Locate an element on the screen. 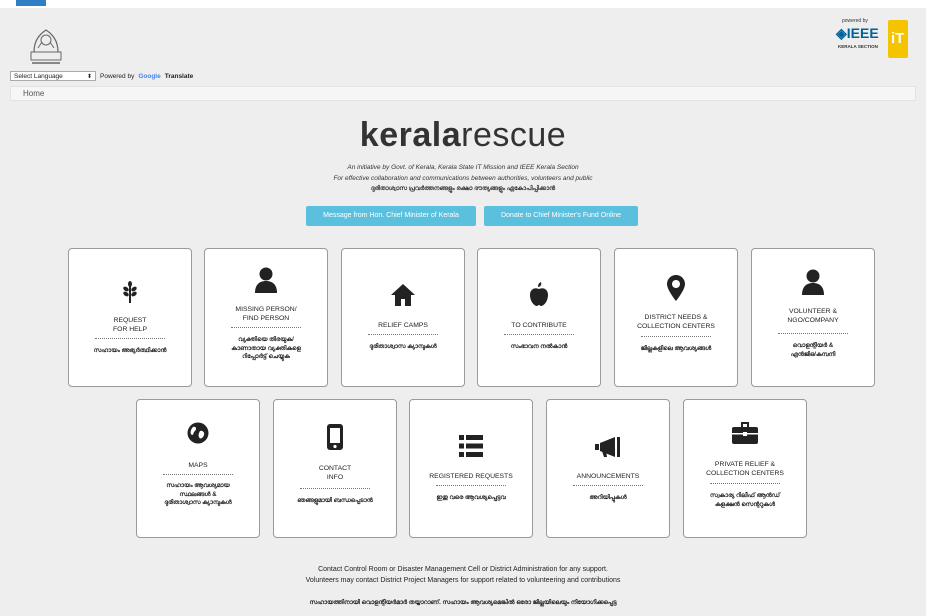  globe-icon is located at coordinates (198, 433).